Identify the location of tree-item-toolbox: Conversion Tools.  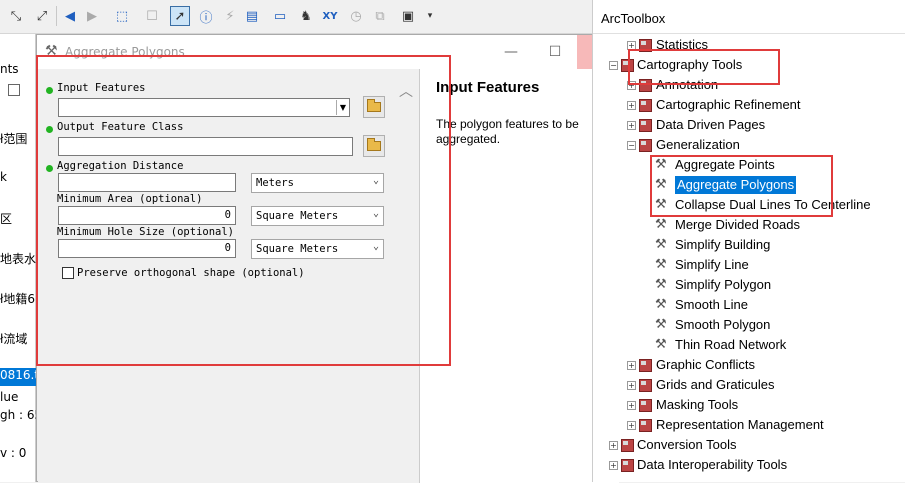
(686, 445).